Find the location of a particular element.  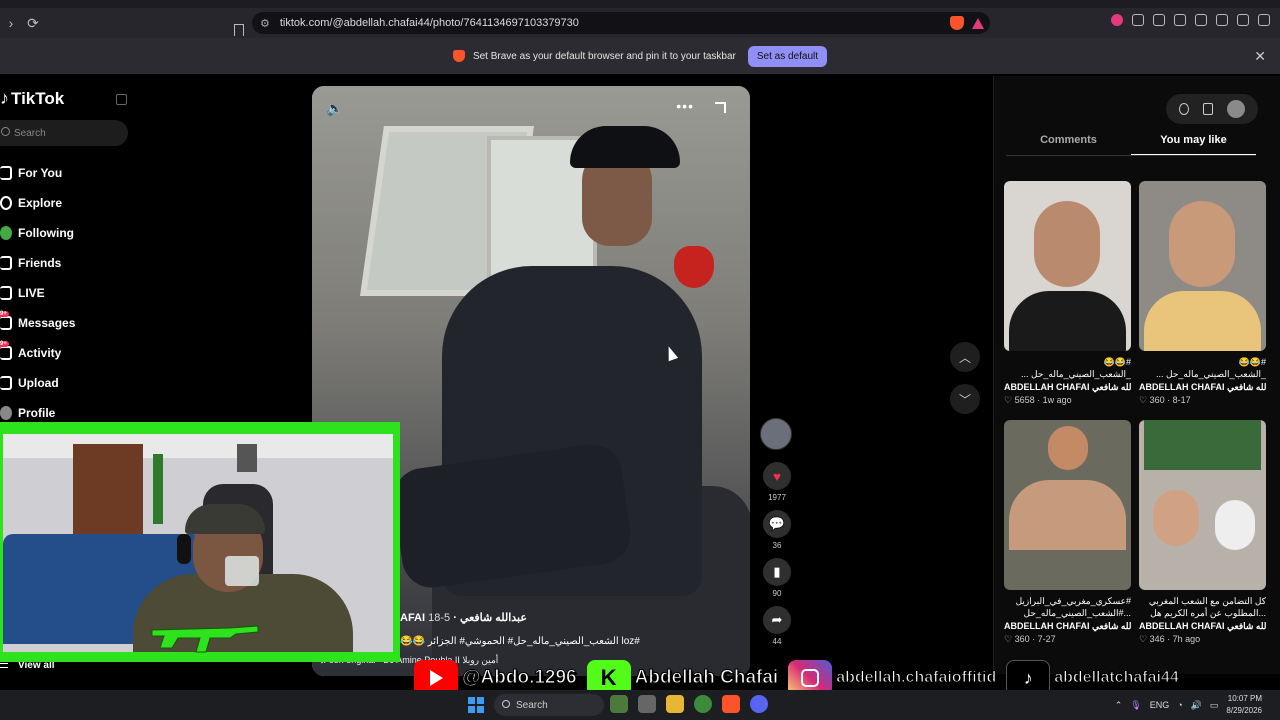

brave-icon is located at coordinates (731, 704).